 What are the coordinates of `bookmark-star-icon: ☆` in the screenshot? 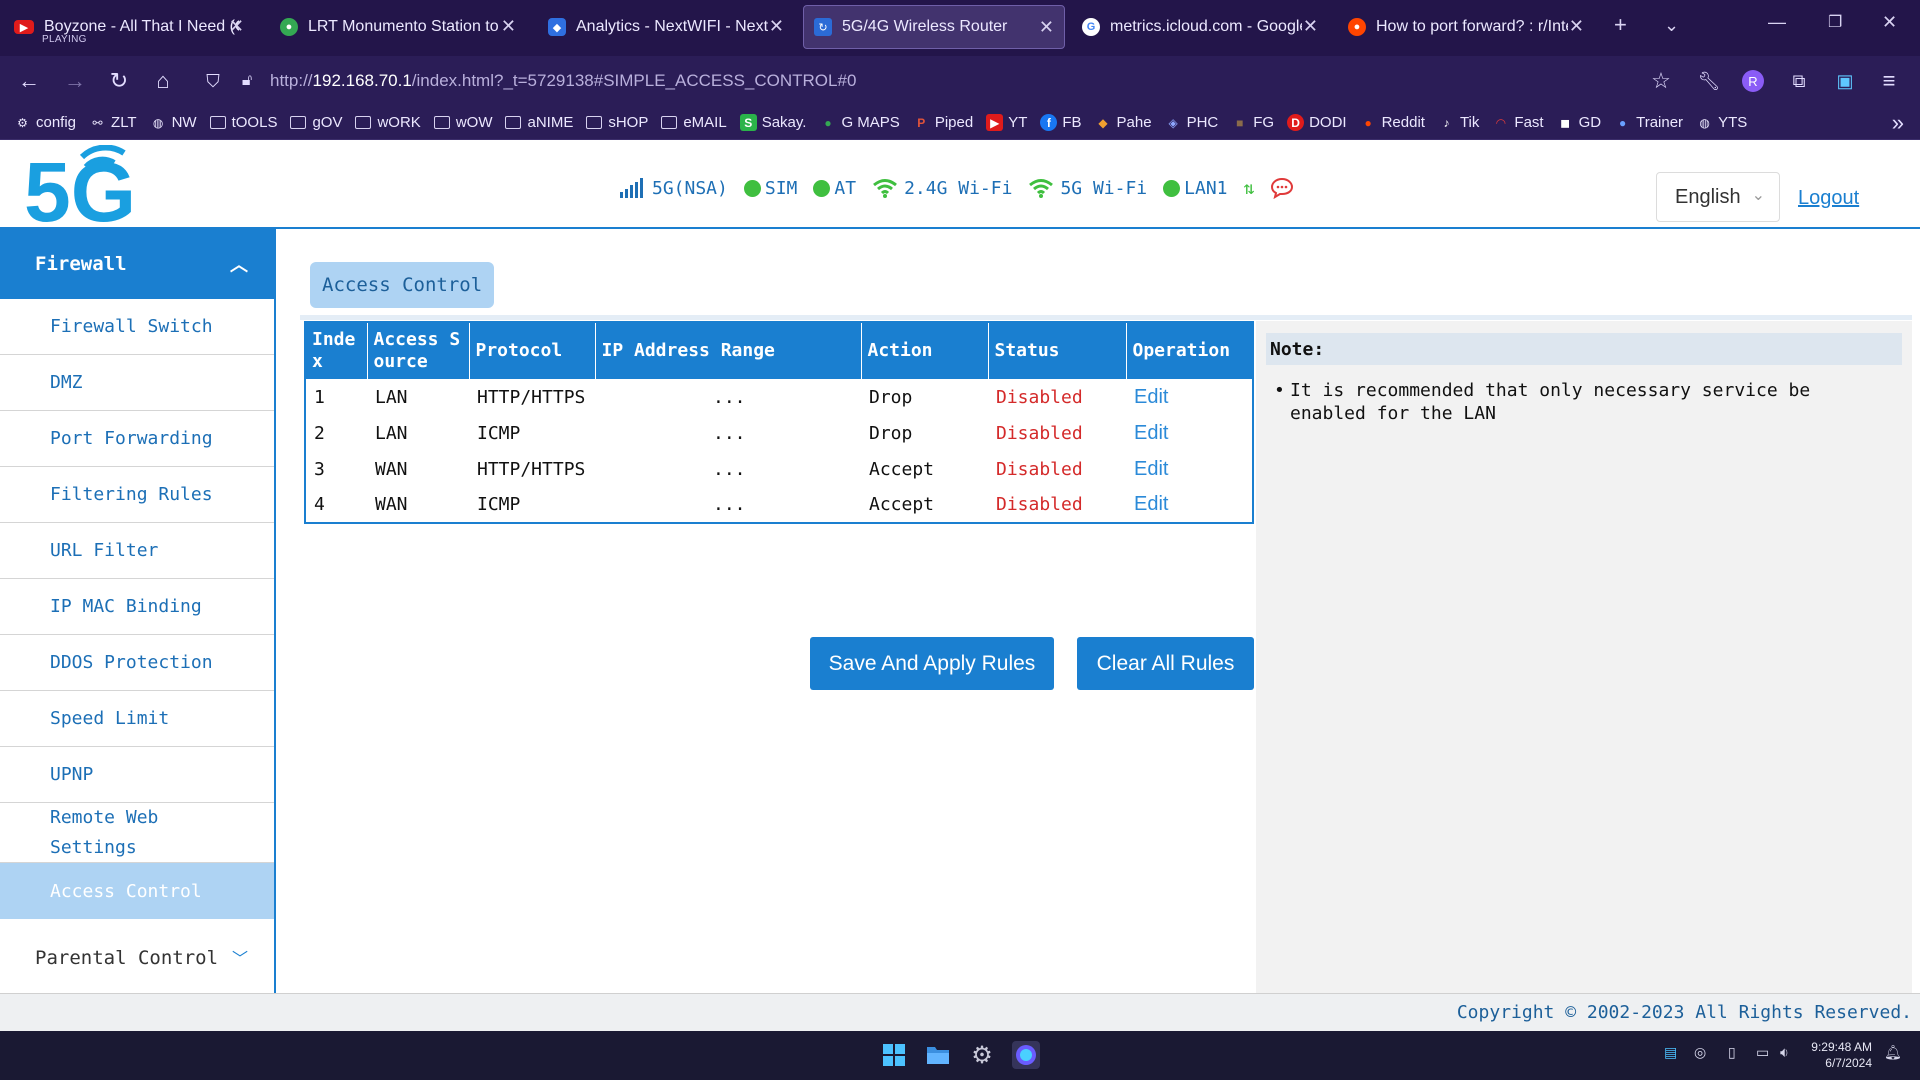 It's located at (1661, 81).